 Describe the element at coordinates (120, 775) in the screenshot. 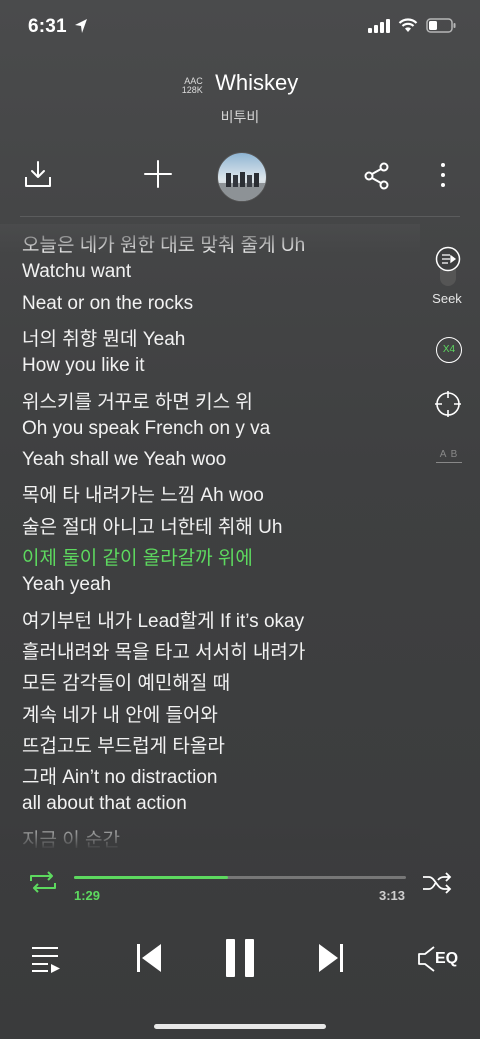

I see `lyric-line: 그래 Ain’t no distraction` at that location.